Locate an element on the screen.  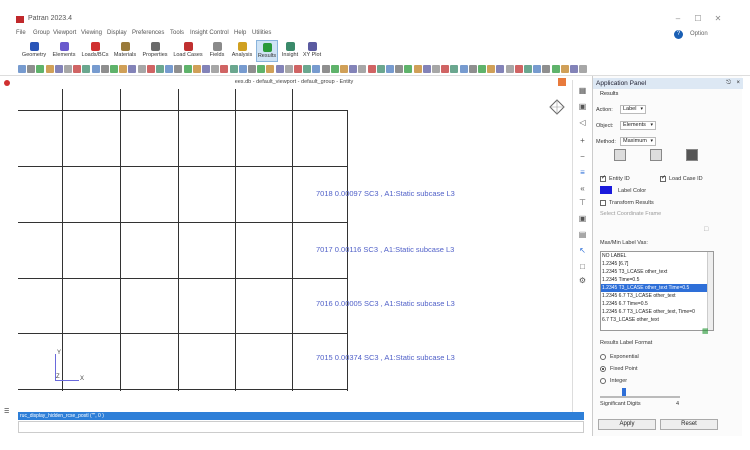
minus-icon: − is located at coordinates (582, 156).